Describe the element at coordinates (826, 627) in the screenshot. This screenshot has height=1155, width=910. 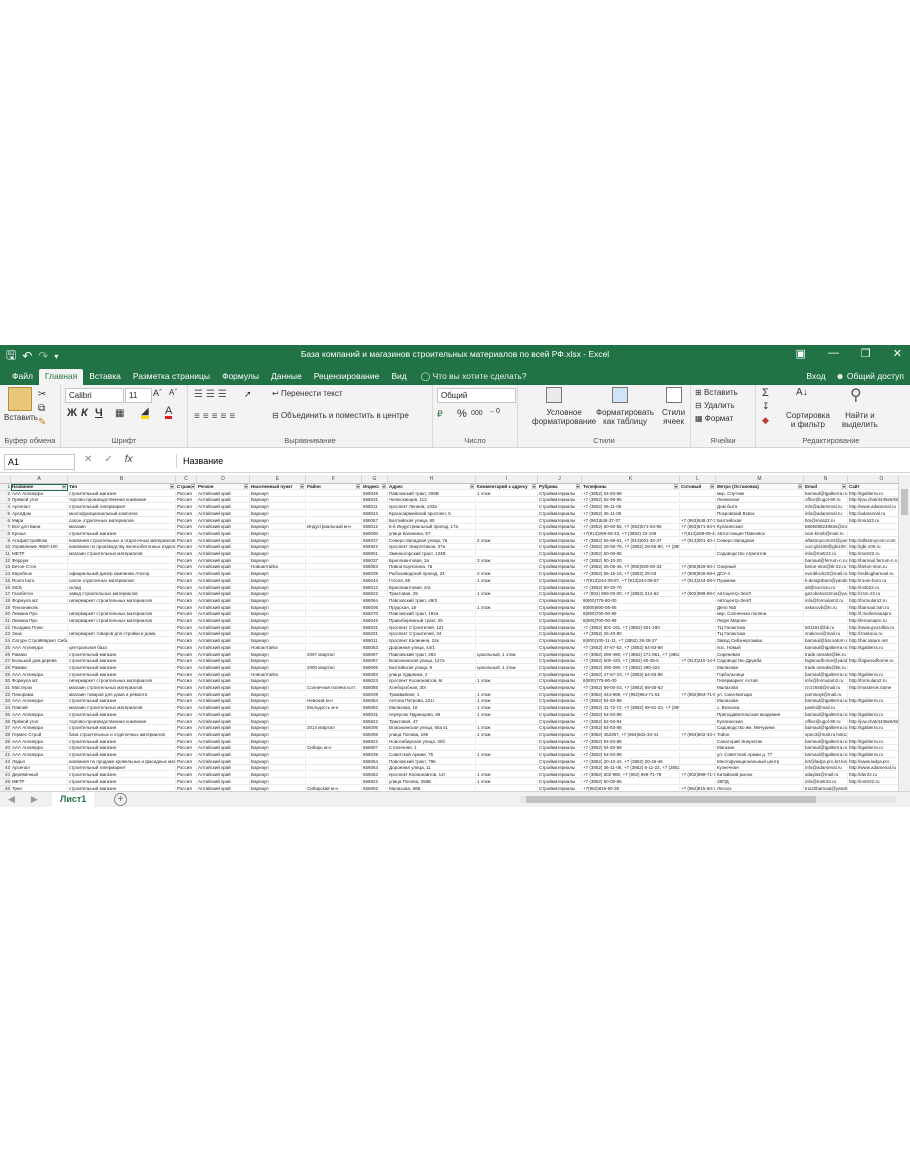
I see `table-cell: 501191@bk.ru` at that location.